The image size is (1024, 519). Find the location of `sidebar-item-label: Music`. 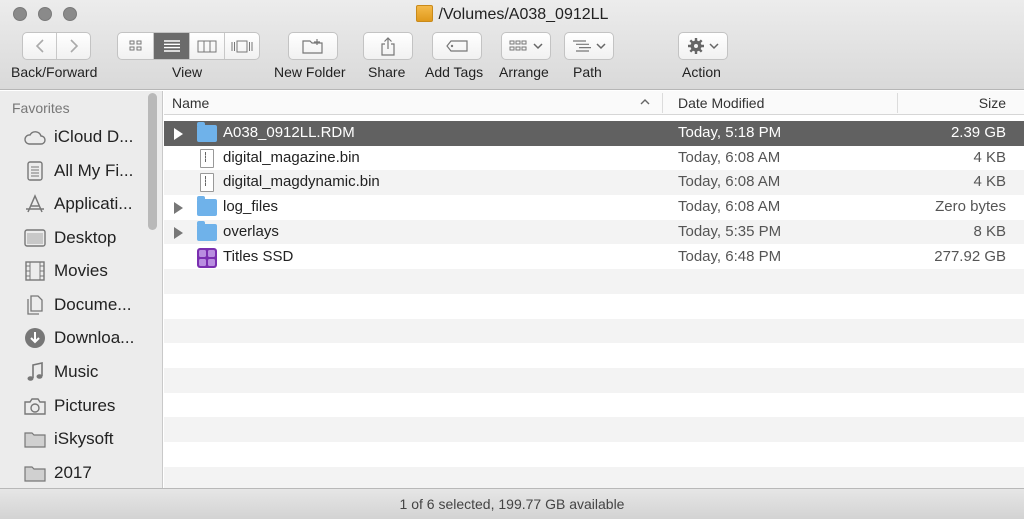

sidebar-item-label: Music is located at coordinates (76, 371).